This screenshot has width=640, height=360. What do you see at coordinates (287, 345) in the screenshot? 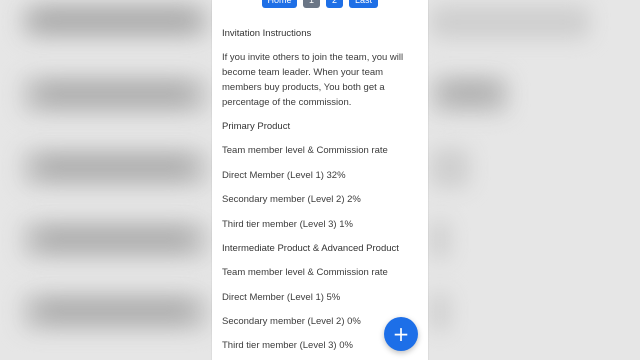
I see `intermediate-level-3: Third tier member (Level 3) 0%` at bounding box center [287, 345].